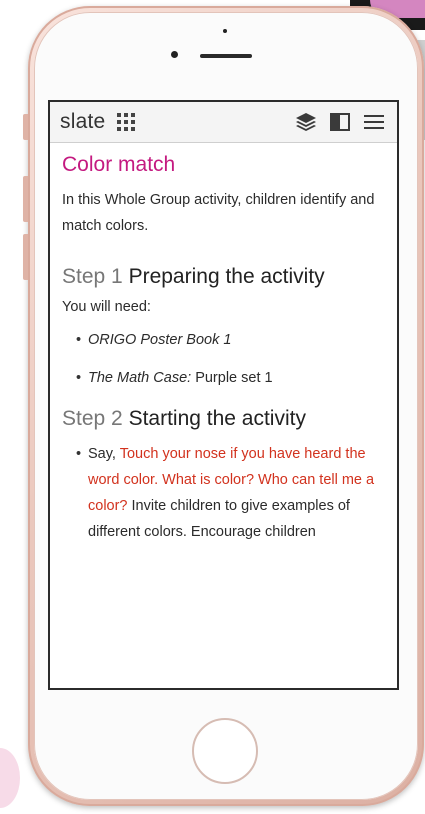 This screenshot has width=425, height=814. I want to click on material-detail: Purple set 1, so click(232, 378).